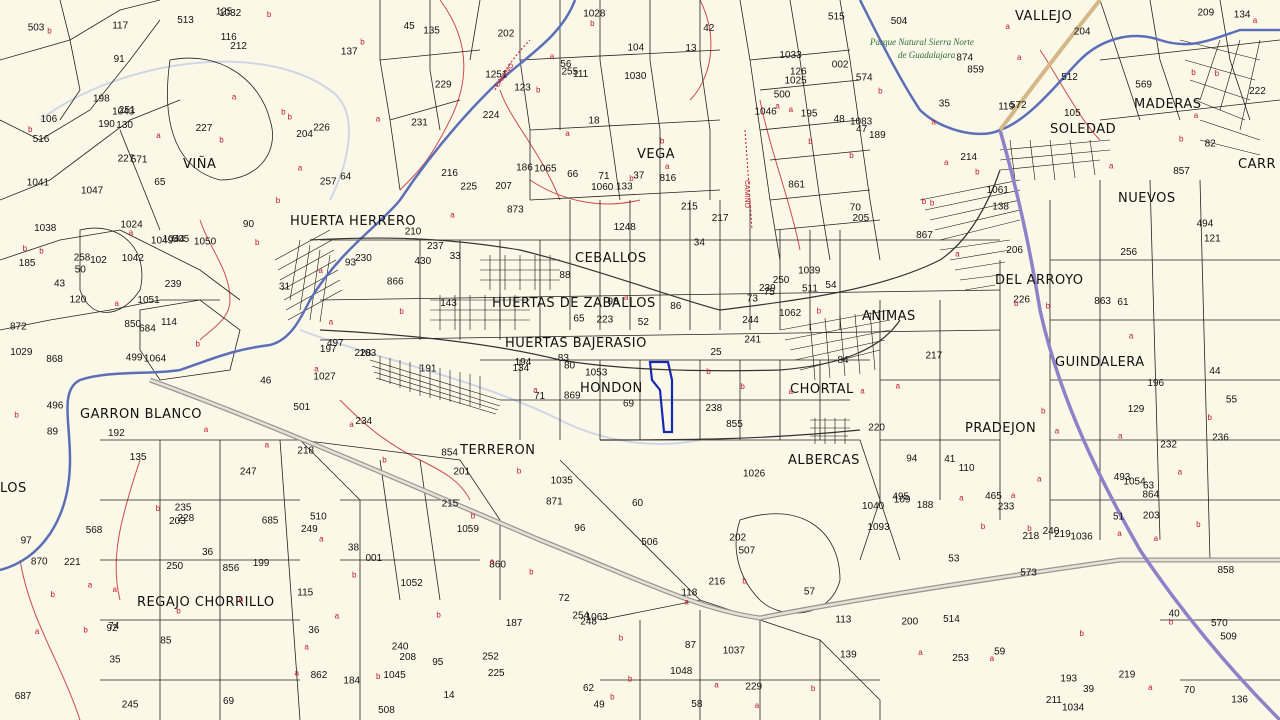 The height and width of the screenshot is (720, 1280). Describe the element at coordinates (796, 81) in the screenshot. I see `parcel-number: 1025` at that location.